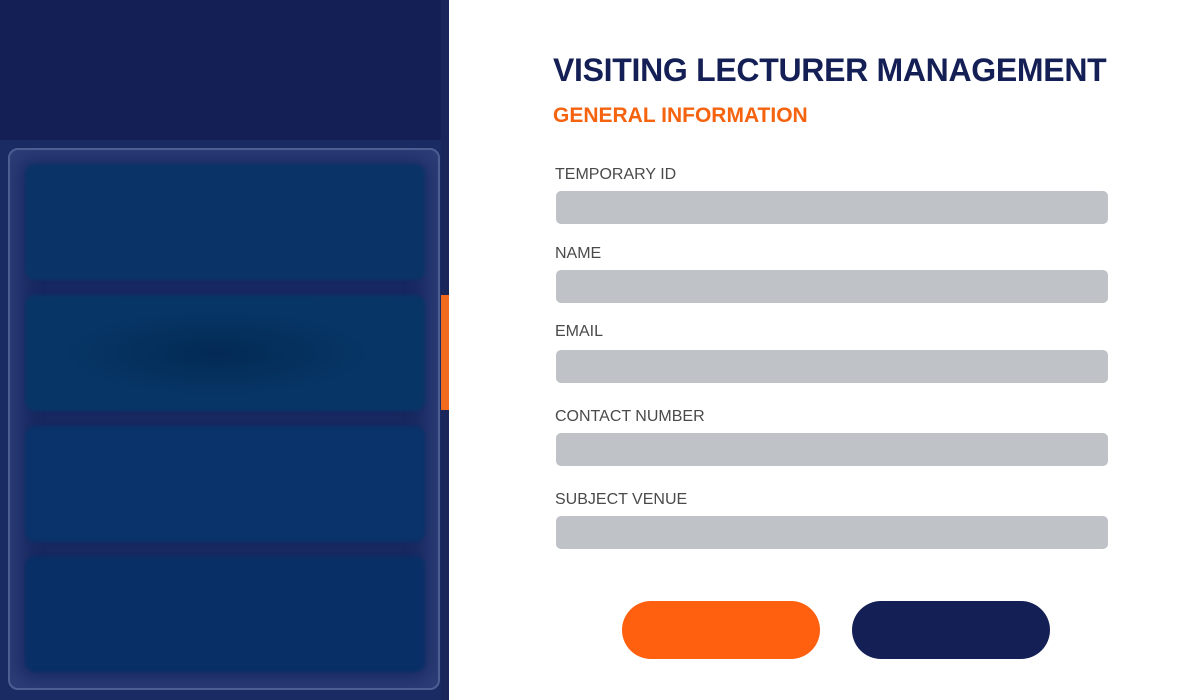 Image resolution: width=1200 pixels, height=700 pixels. What do you see at coordinates (579, 331) in the screenshot?
I see `email-label: EMAIL` at bounding box center [579, 331].